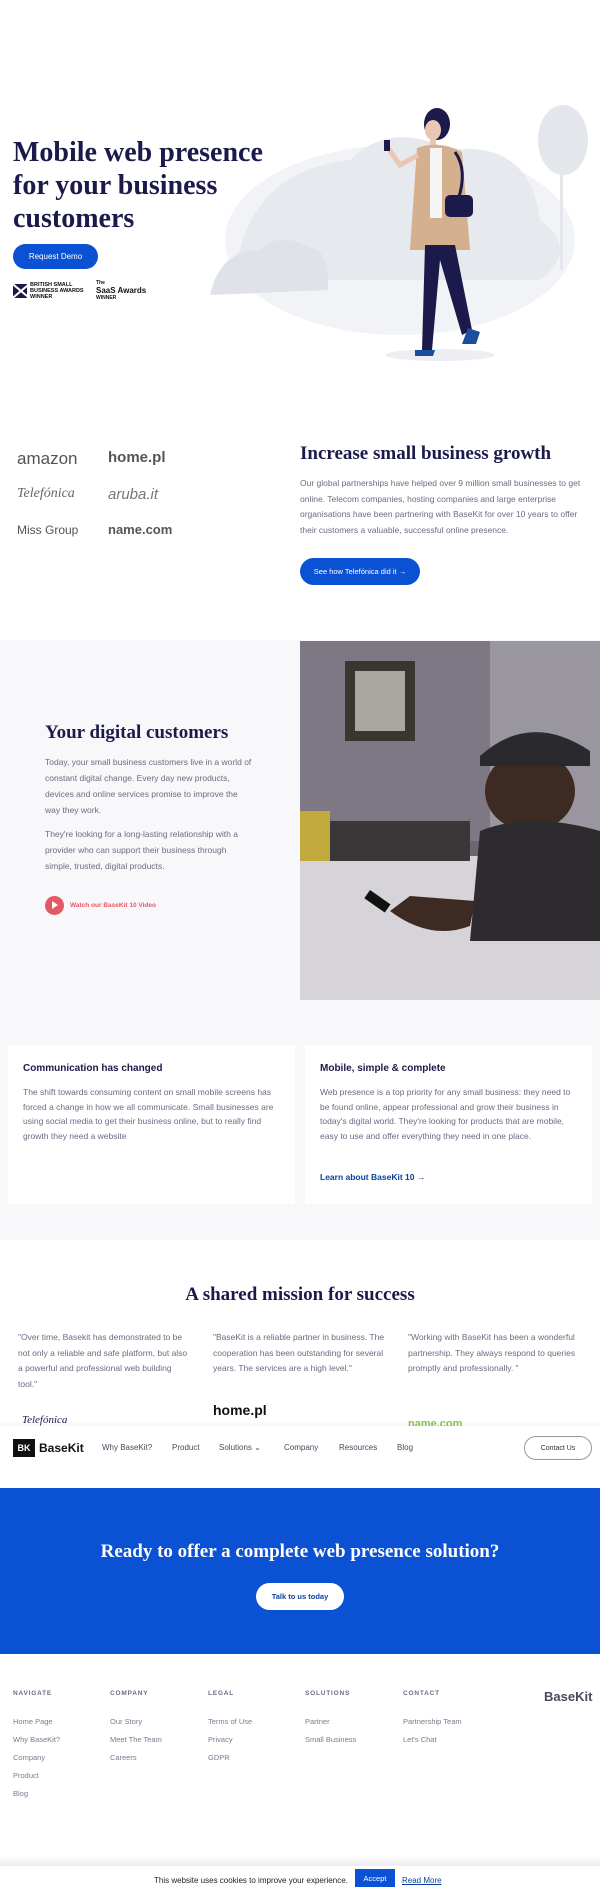  I want to click on award2-main: SaaS Awards, so click(121, 290).